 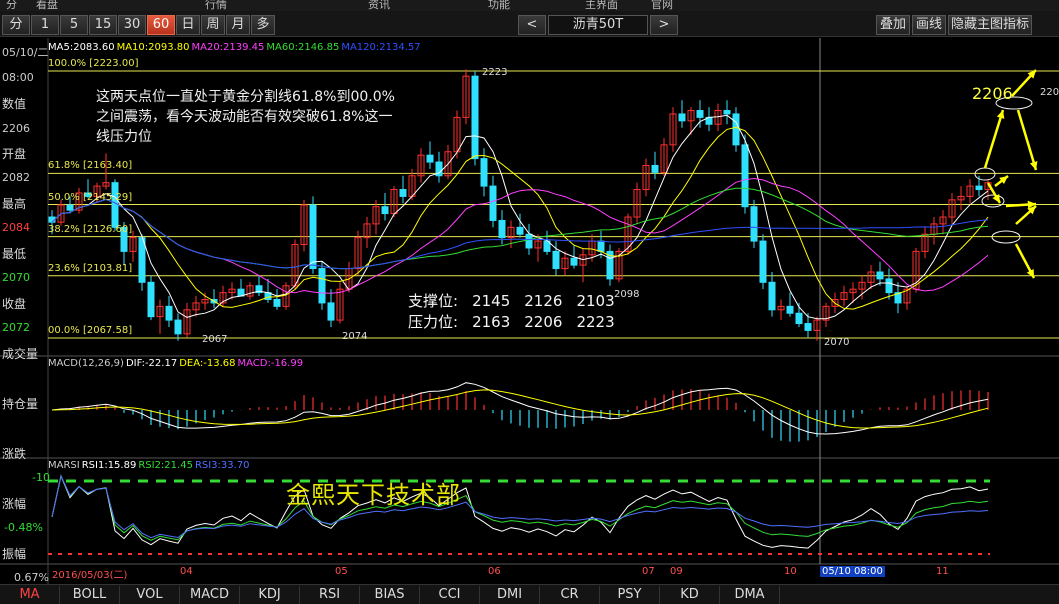 What do you see at coordinates (601, 5) in the screenshot?
I see `top-nav-item: 主界面` at bounding box center [601, 5].